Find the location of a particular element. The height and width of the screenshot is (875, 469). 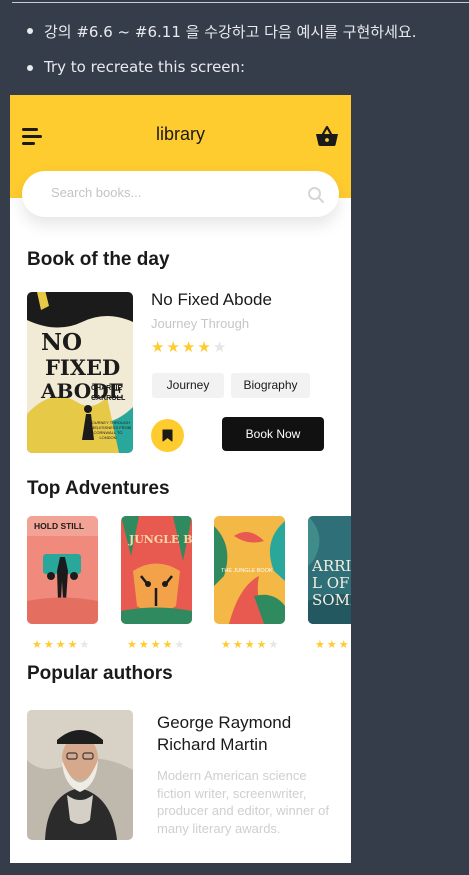

star-rating: ★ ★ ★ ★ ★ is located at coordinates (188, 347).